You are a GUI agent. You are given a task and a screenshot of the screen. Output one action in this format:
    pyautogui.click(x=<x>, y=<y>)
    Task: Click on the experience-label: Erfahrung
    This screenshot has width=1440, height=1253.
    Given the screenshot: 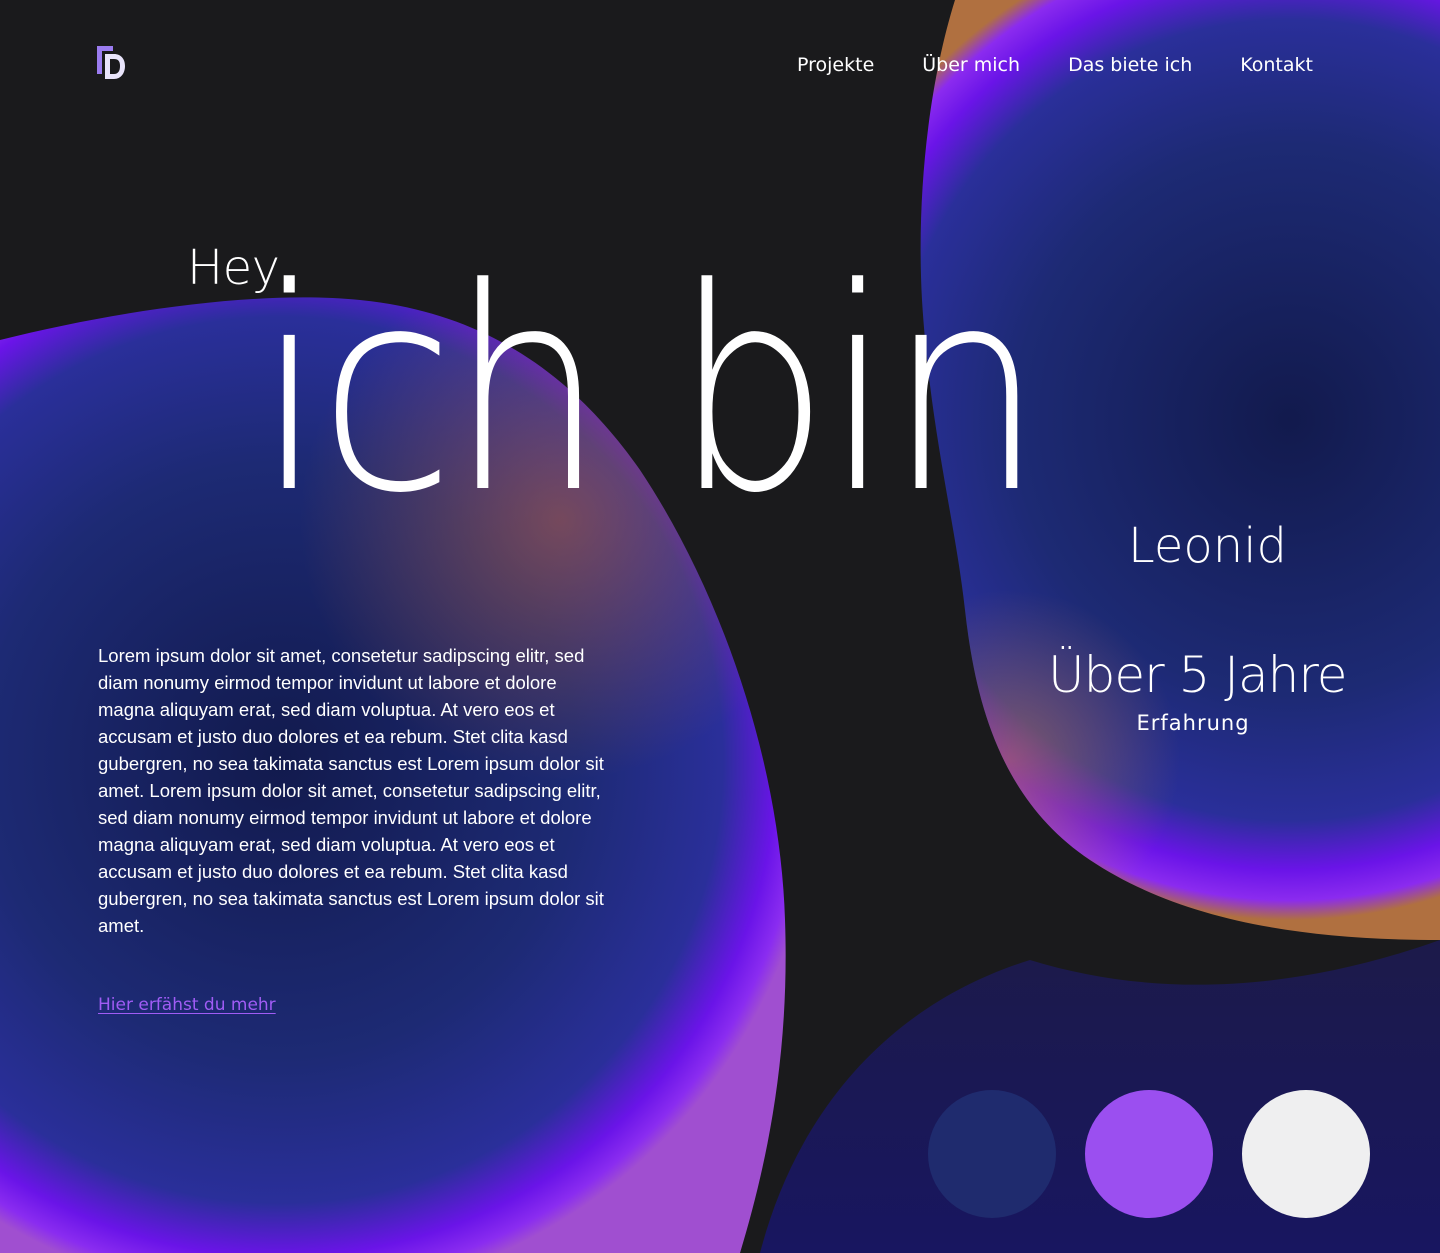 What is the action you would take?
    pyautogui.click(x=1193, y=723)
    